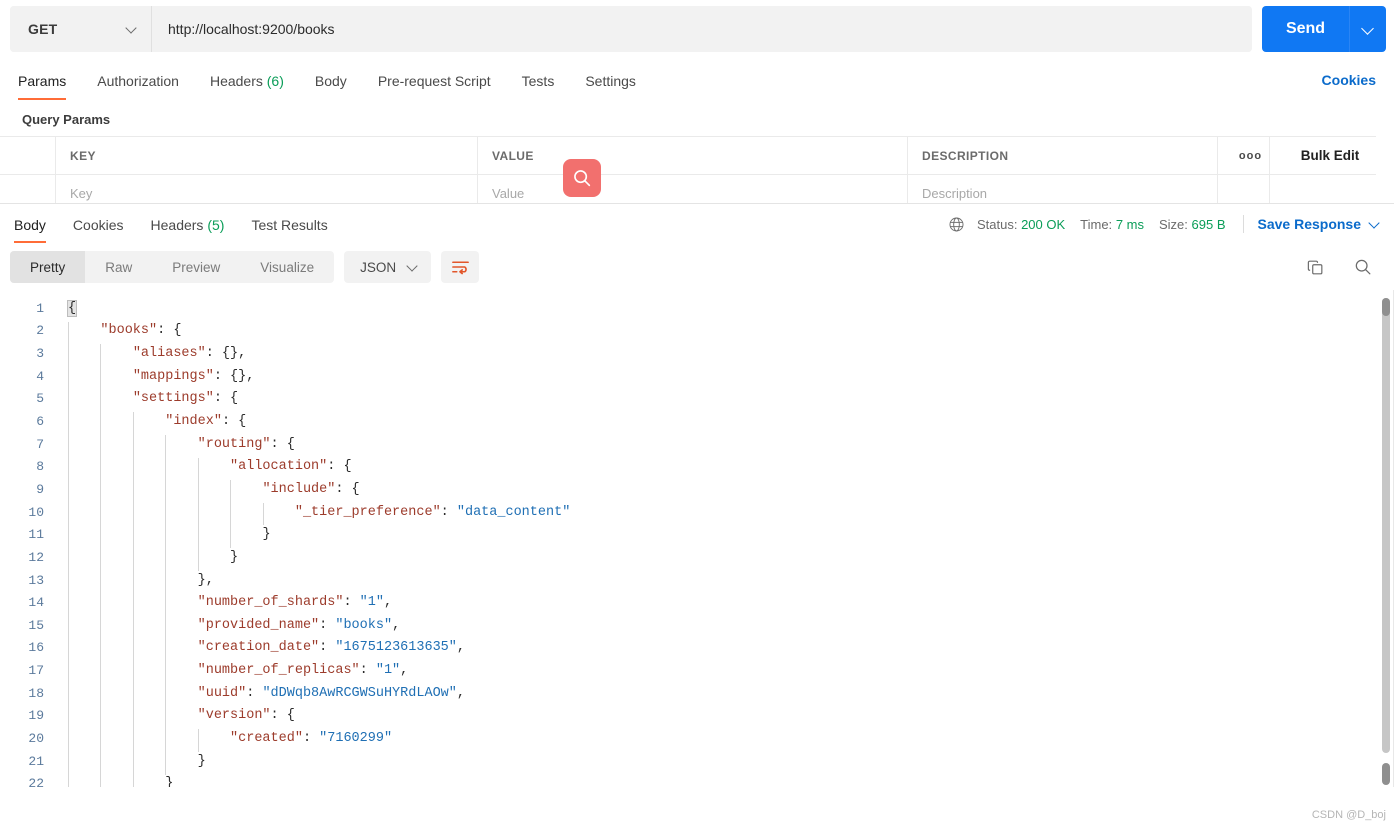  I want to click on code-text: "aliases": {},, so click(152, 353).